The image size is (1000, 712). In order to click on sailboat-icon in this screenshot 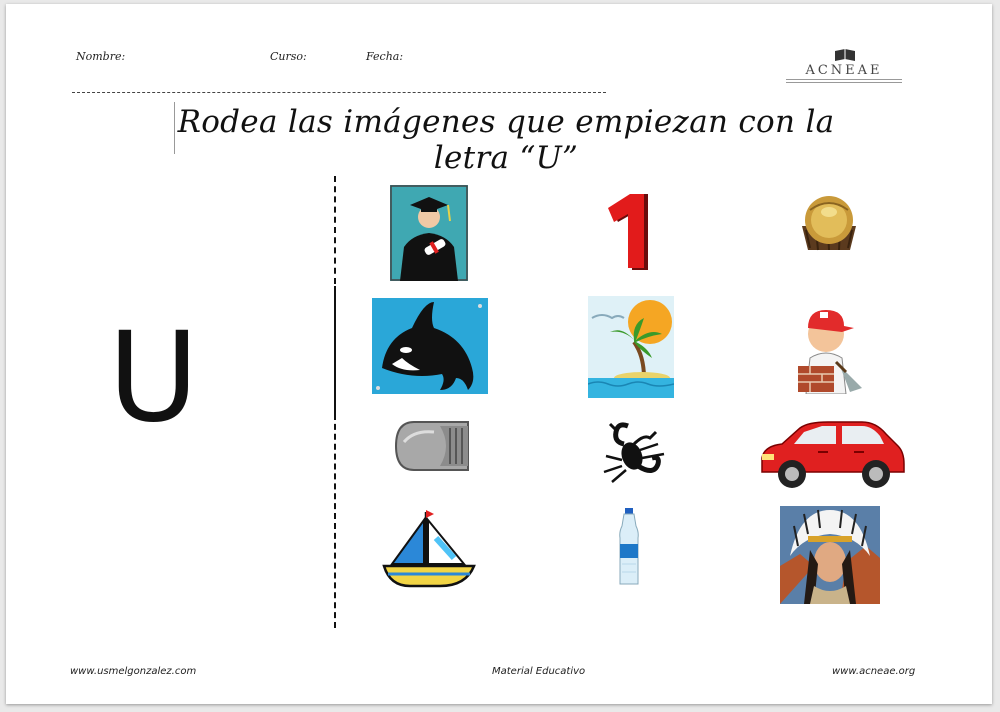, I will do `click(429, 549)`.